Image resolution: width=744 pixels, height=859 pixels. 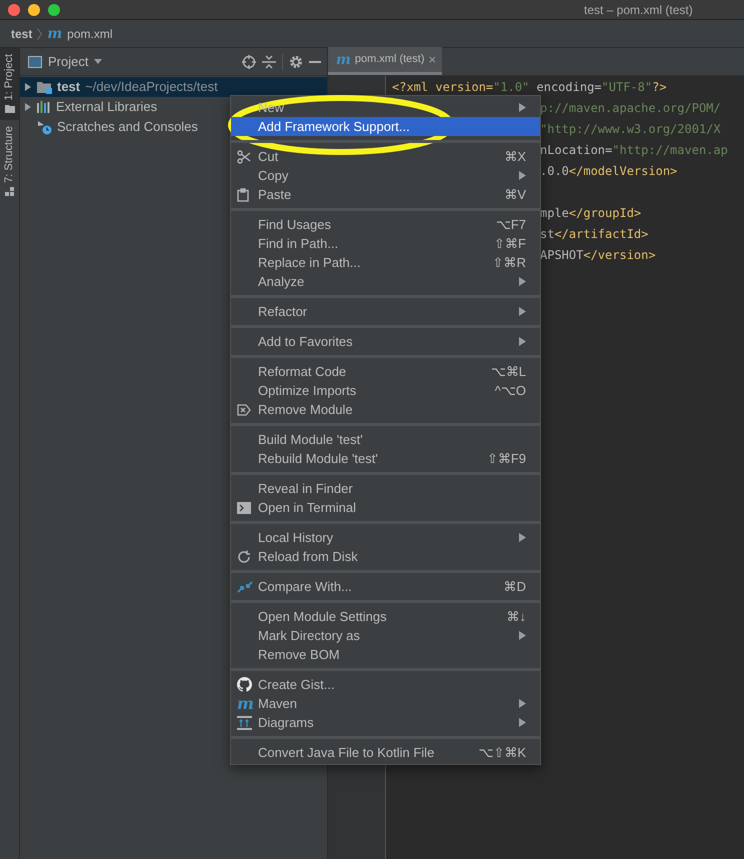 What do you see at coordinates (385, 156) in the screenshot?
I see `menu-item: Cut ⌘X` at bounding box center [385, 156].